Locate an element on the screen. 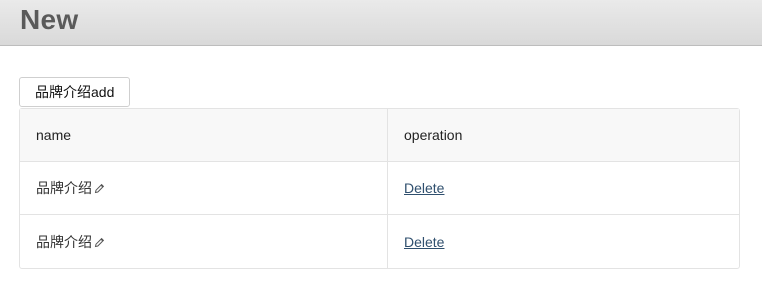 The height and width of the screenshot is (290, 762). add-button: 品牌介绍add is located at coordinates (75, 92).